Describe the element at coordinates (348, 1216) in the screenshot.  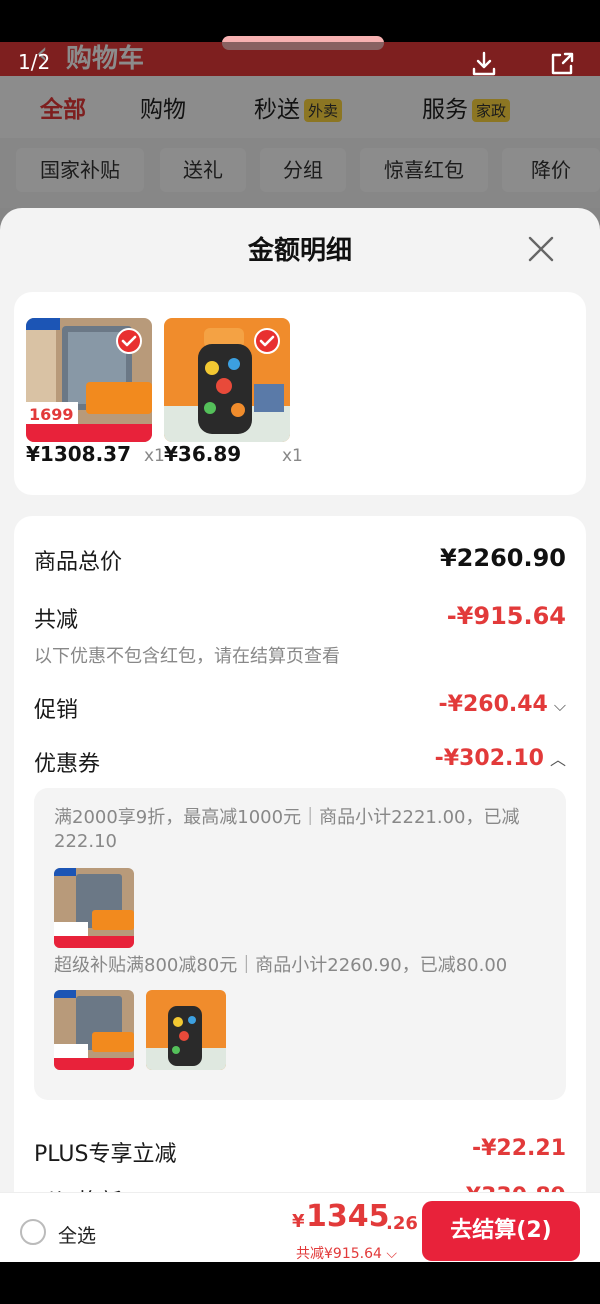
I see `total-price-integer: 1345` at that location.